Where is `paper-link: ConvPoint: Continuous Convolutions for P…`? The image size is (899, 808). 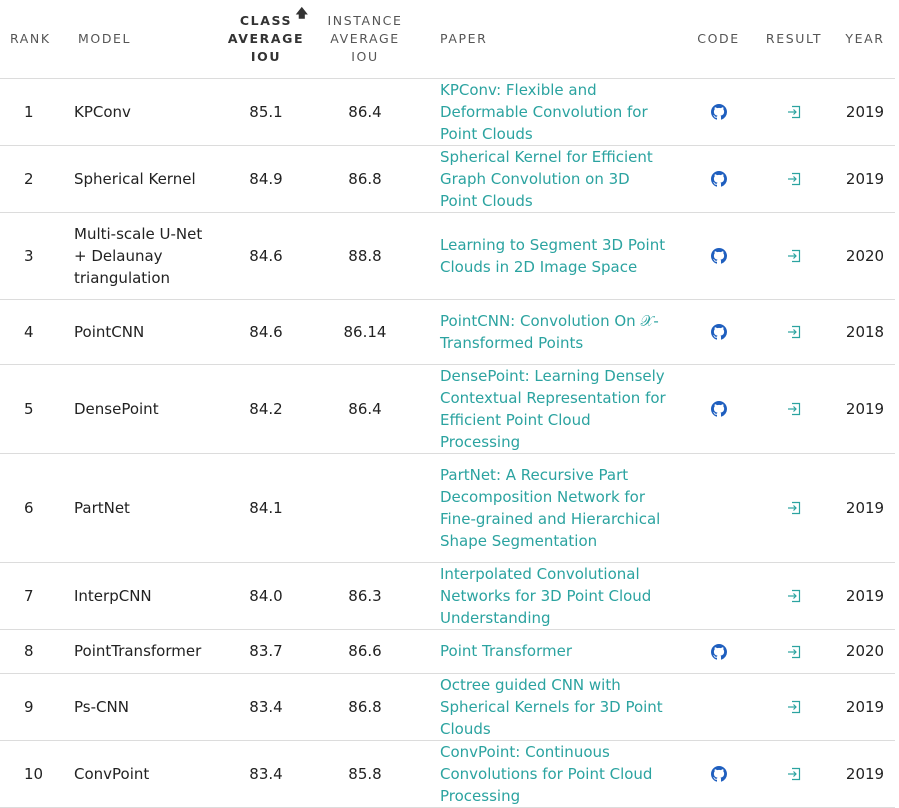
paper-link: ConvPoint: Continuous Convolutions for P… is located at coordinates (555, 774).